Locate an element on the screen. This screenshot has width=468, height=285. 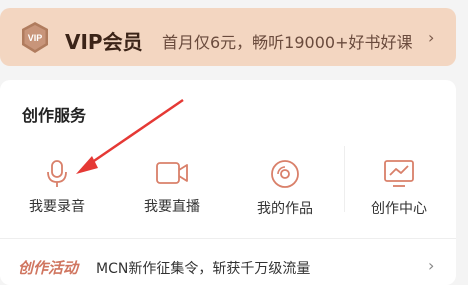
vip-promo-text: 首月仅6元，畅听19000+好书好课 is located at coordinates (287, 42).